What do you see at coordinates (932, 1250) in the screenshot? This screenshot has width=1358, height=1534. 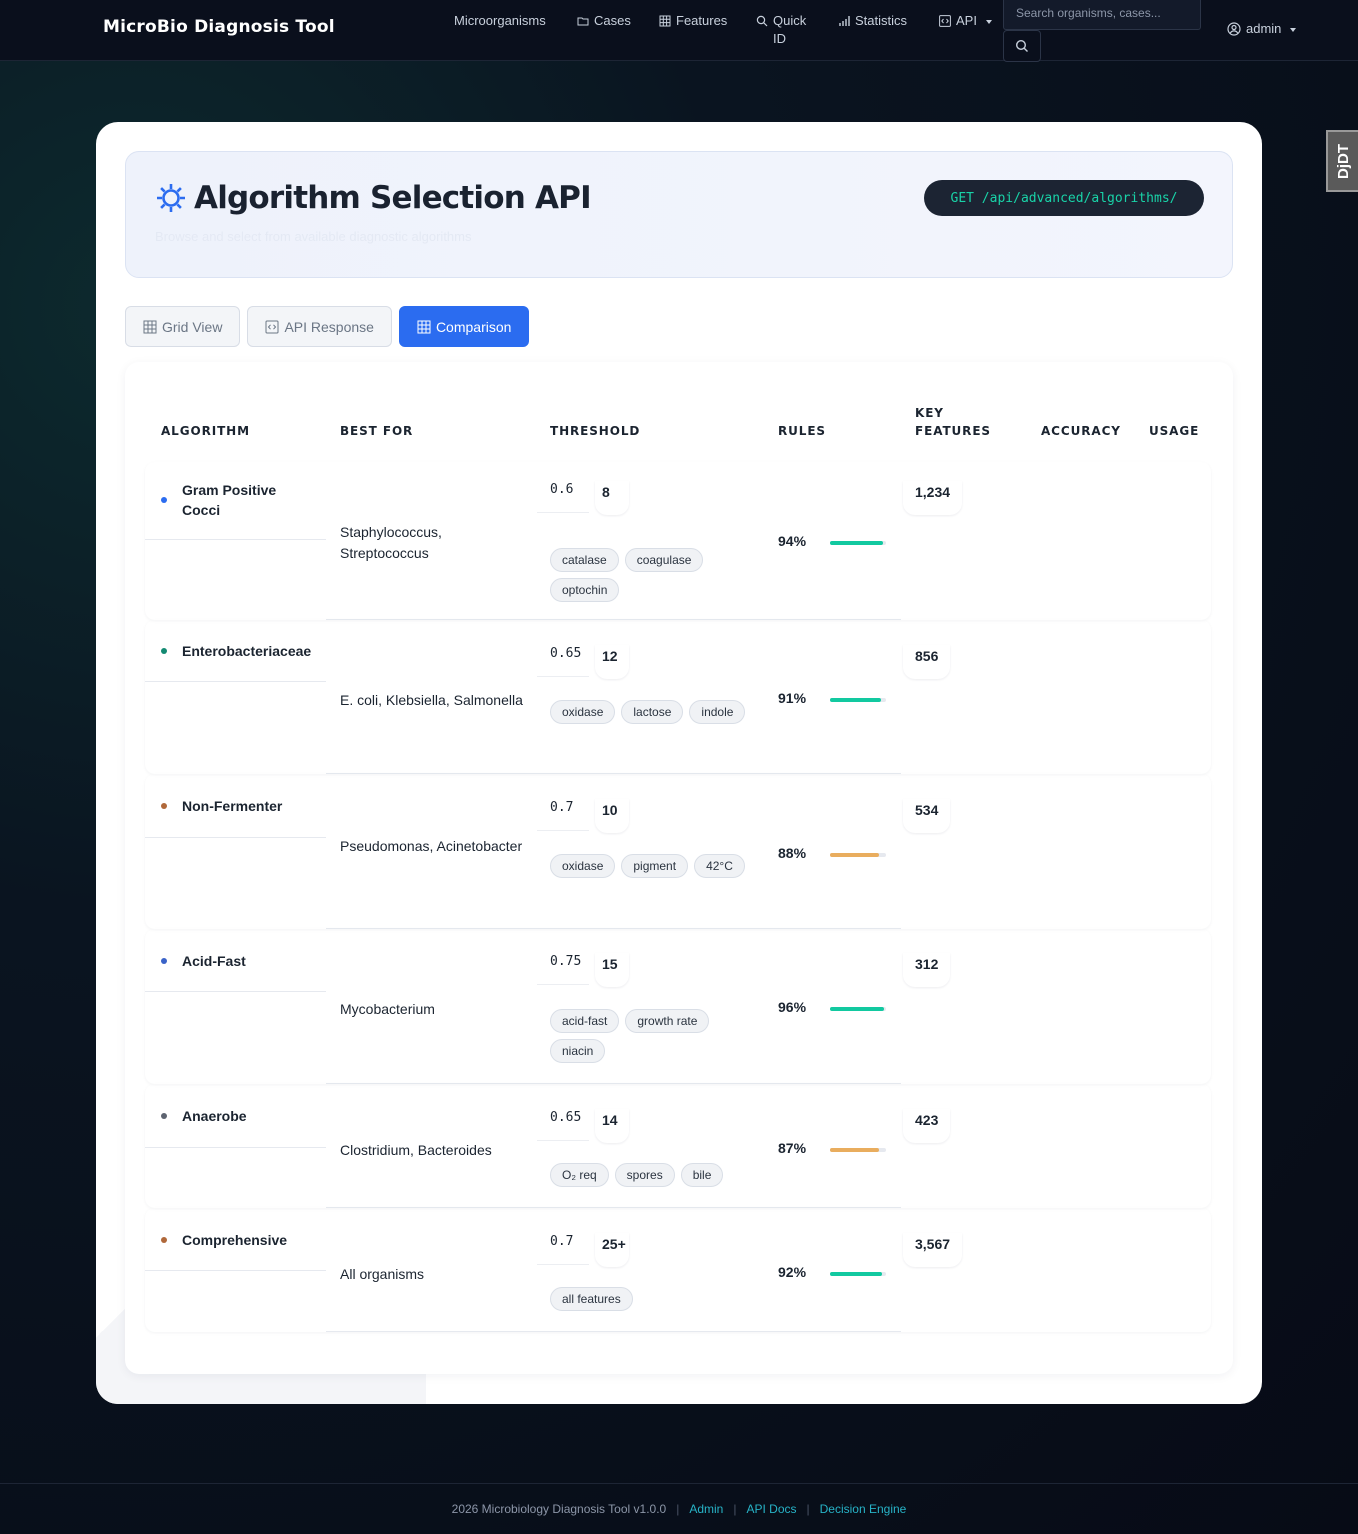 I see `usage-count: 3,567` at bounding box center [932, 1250].